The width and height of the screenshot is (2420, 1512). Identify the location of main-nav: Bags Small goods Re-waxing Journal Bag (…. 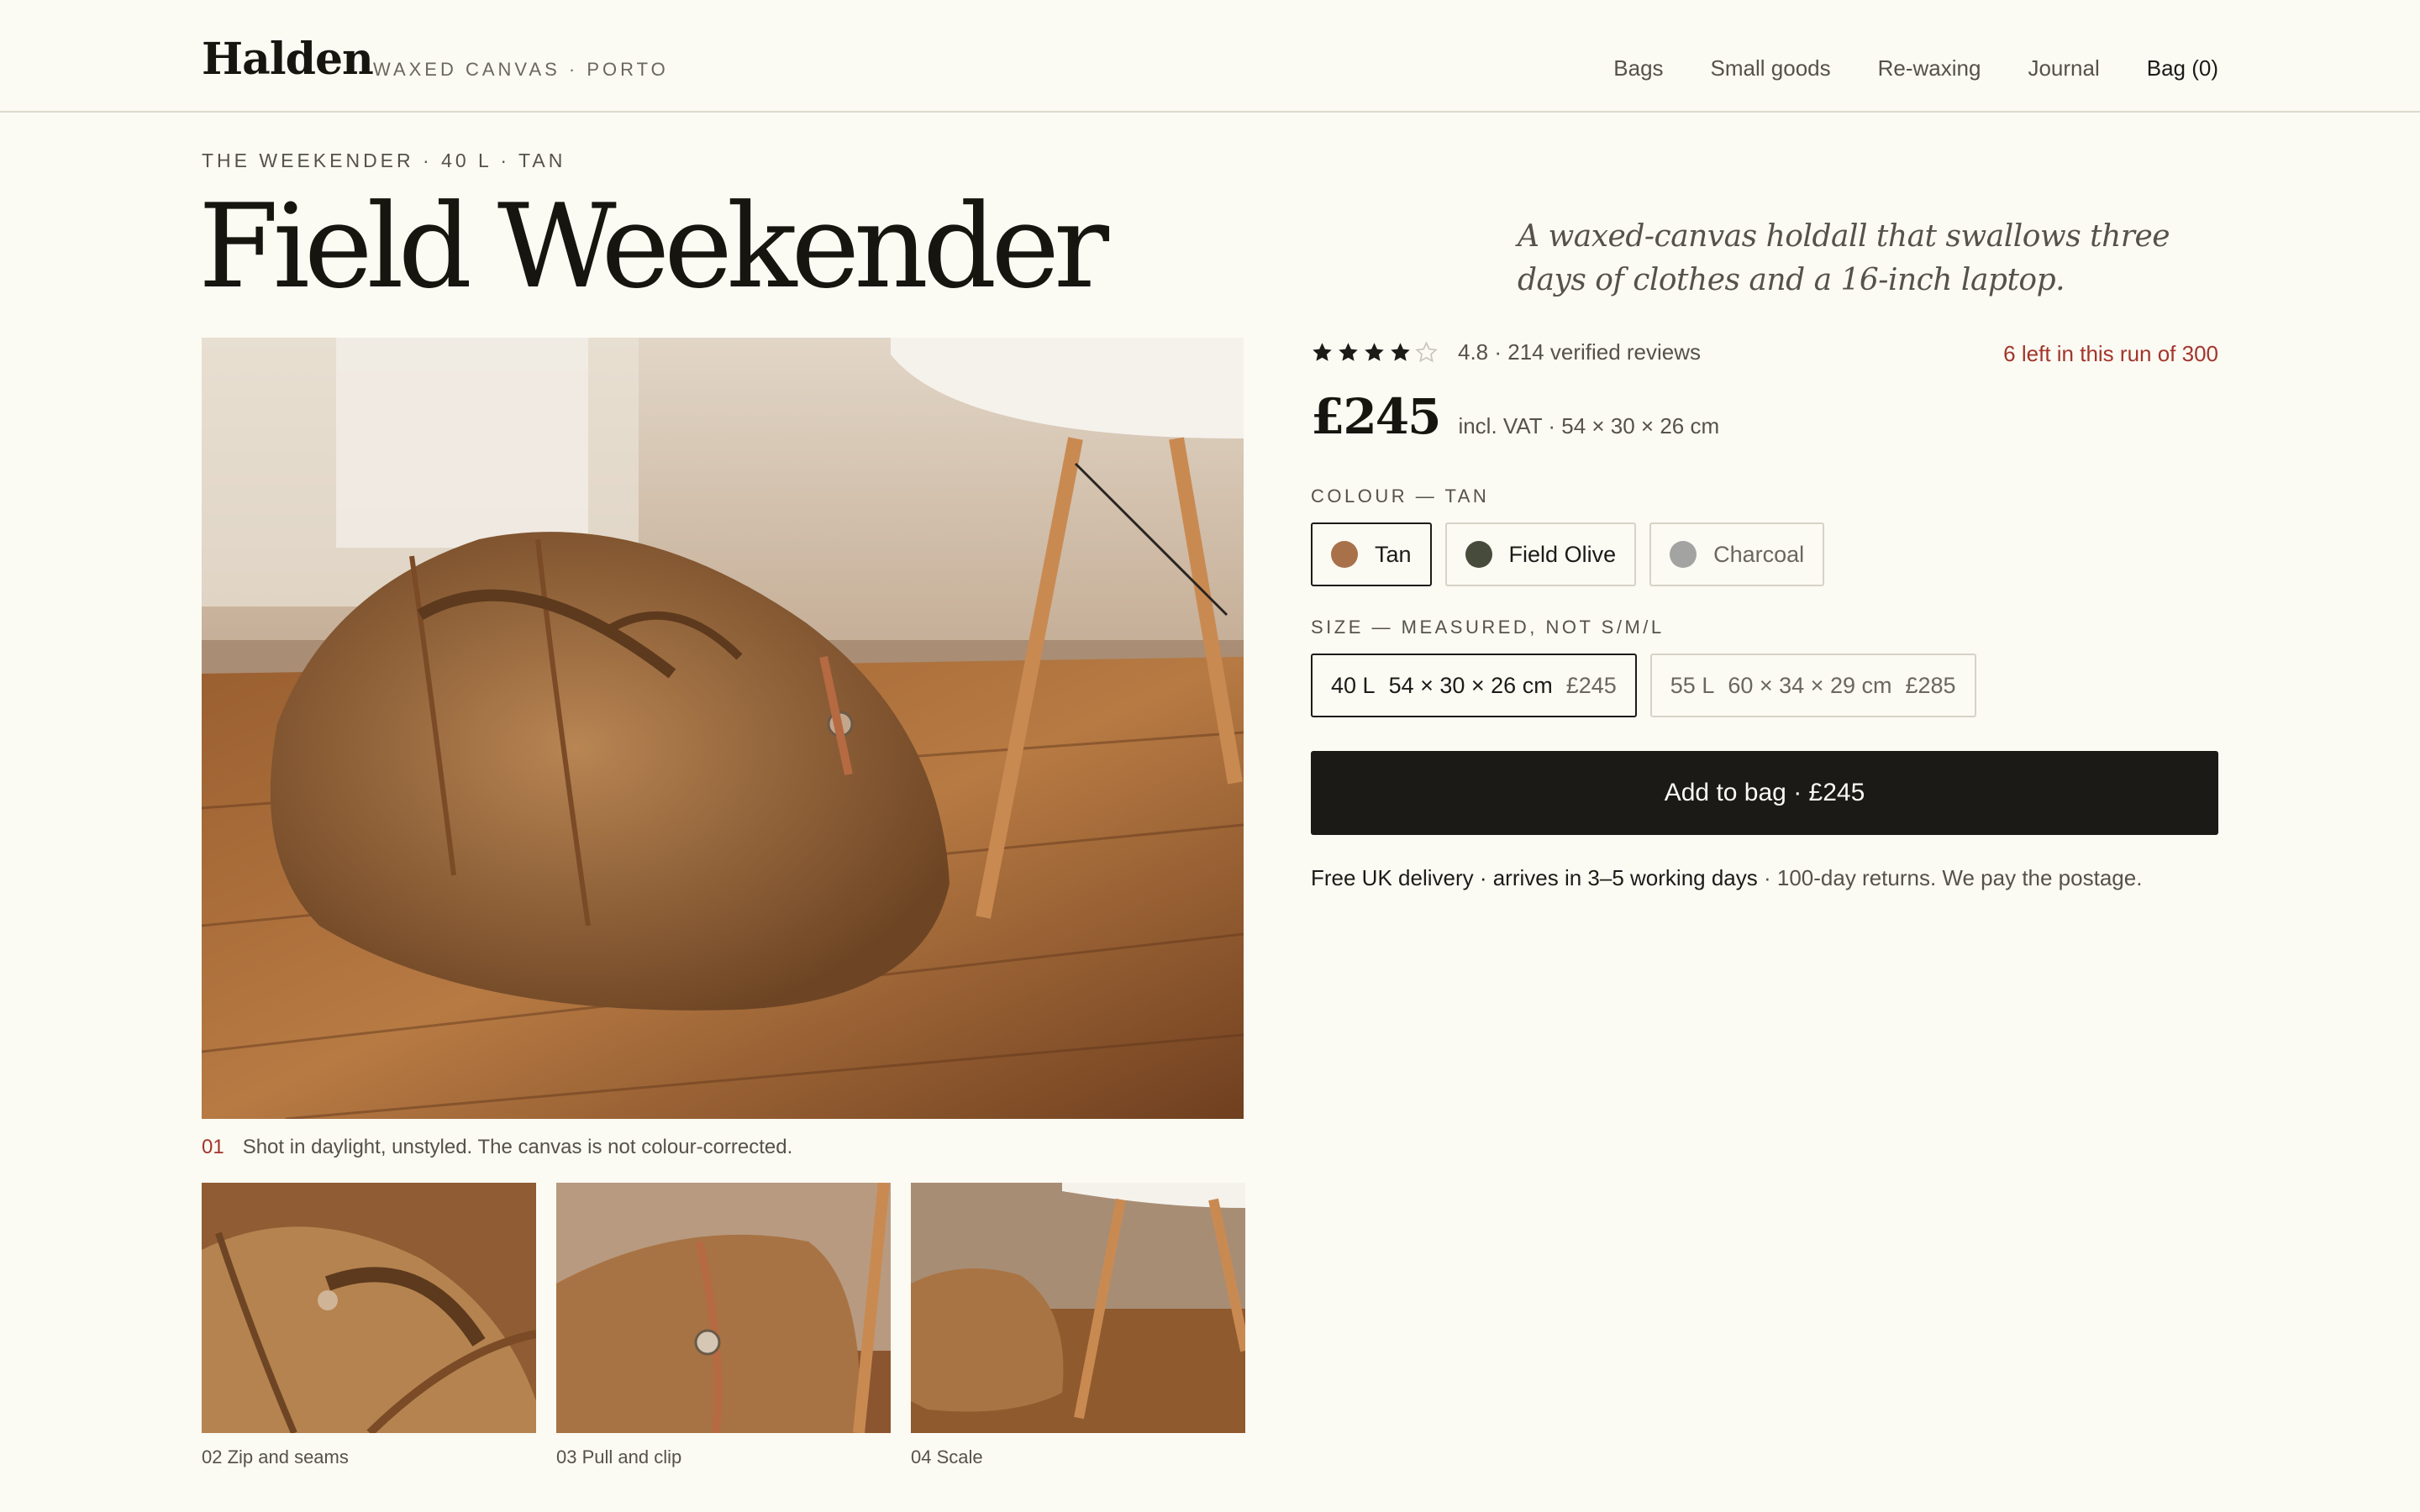
(1916, 68).